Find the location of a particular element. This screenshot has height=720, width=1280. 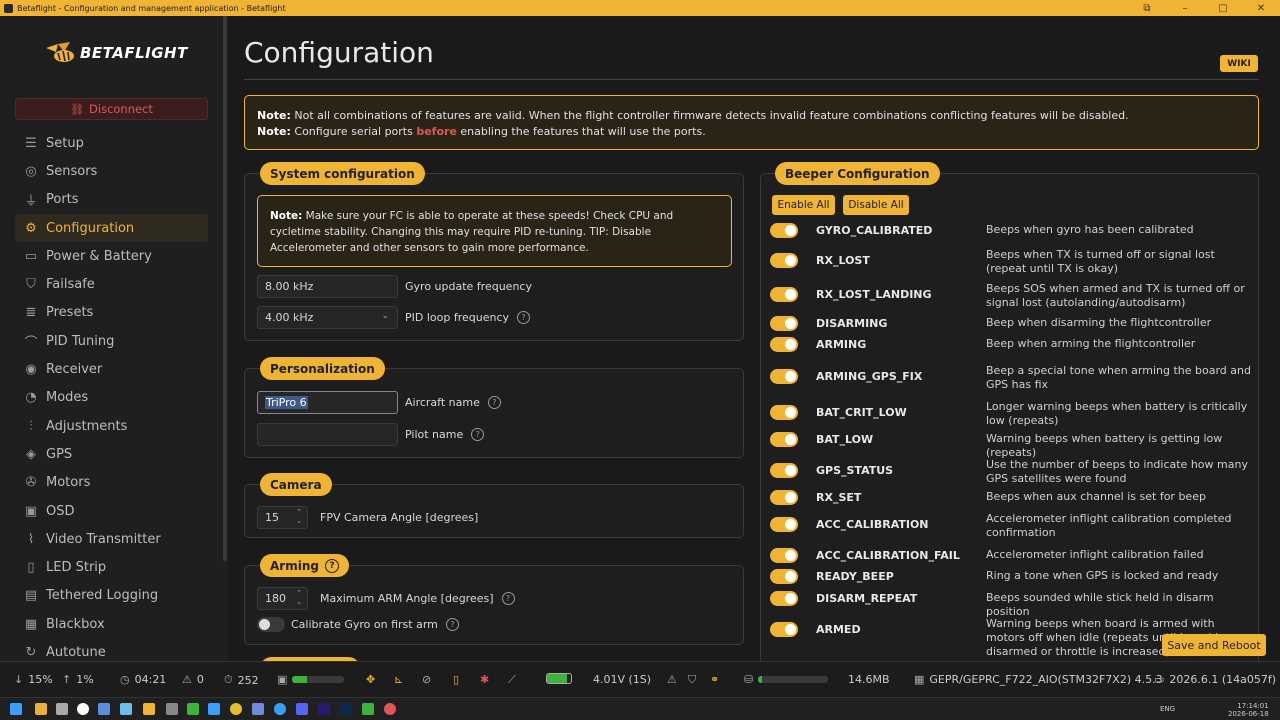

logo-text: BETAFLIGHT is located at coordinates (134, 53).